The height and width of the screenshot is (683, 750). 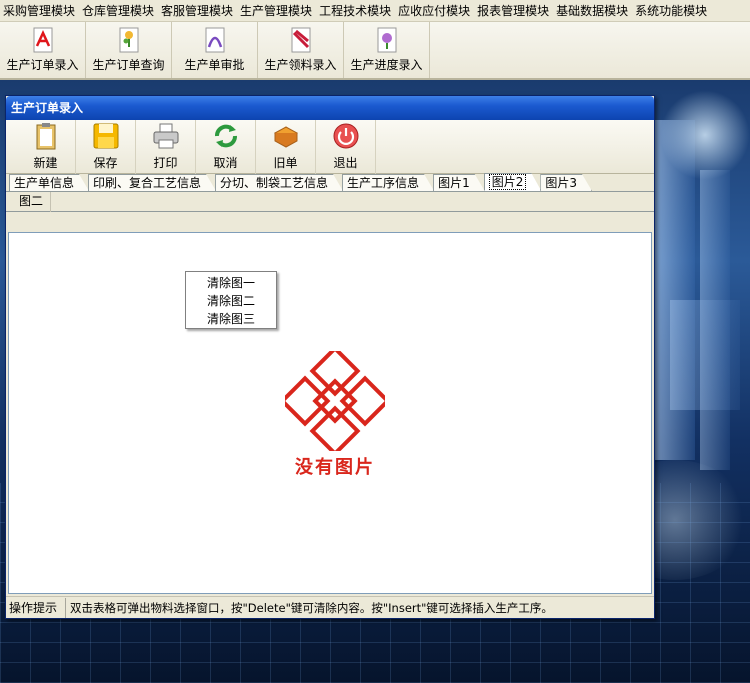 I want to click on production-order-entry-button: 生产订单录入, so click(x=43, y=50).